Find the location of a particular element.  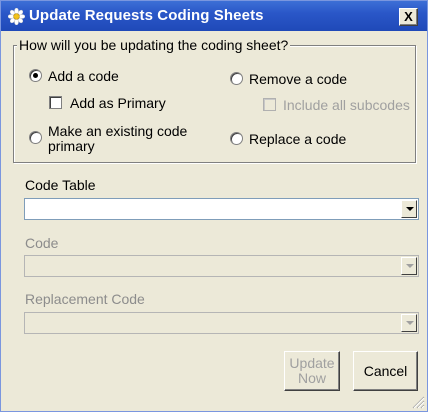

code-dropdown-button is located at coordinates (409, 266).